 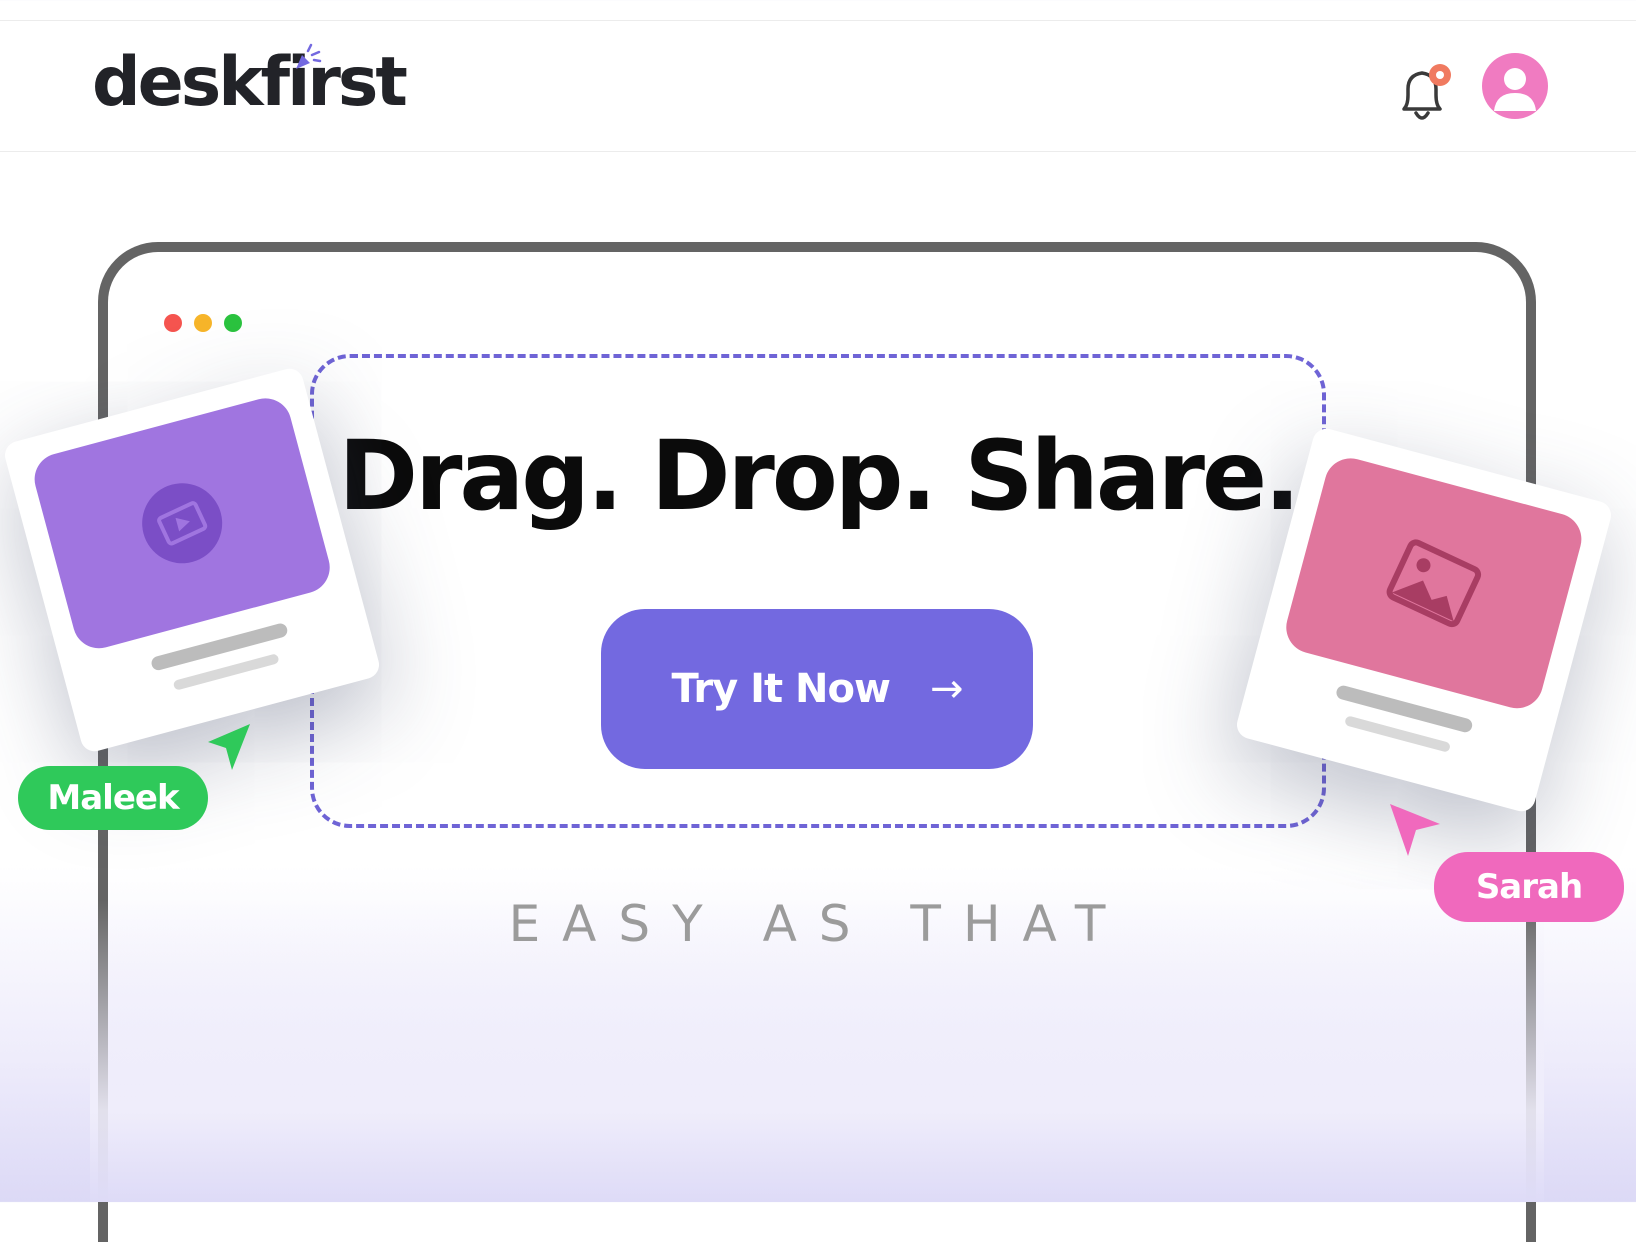 I want to click on minimize-dot, so click(x=203, y=323).